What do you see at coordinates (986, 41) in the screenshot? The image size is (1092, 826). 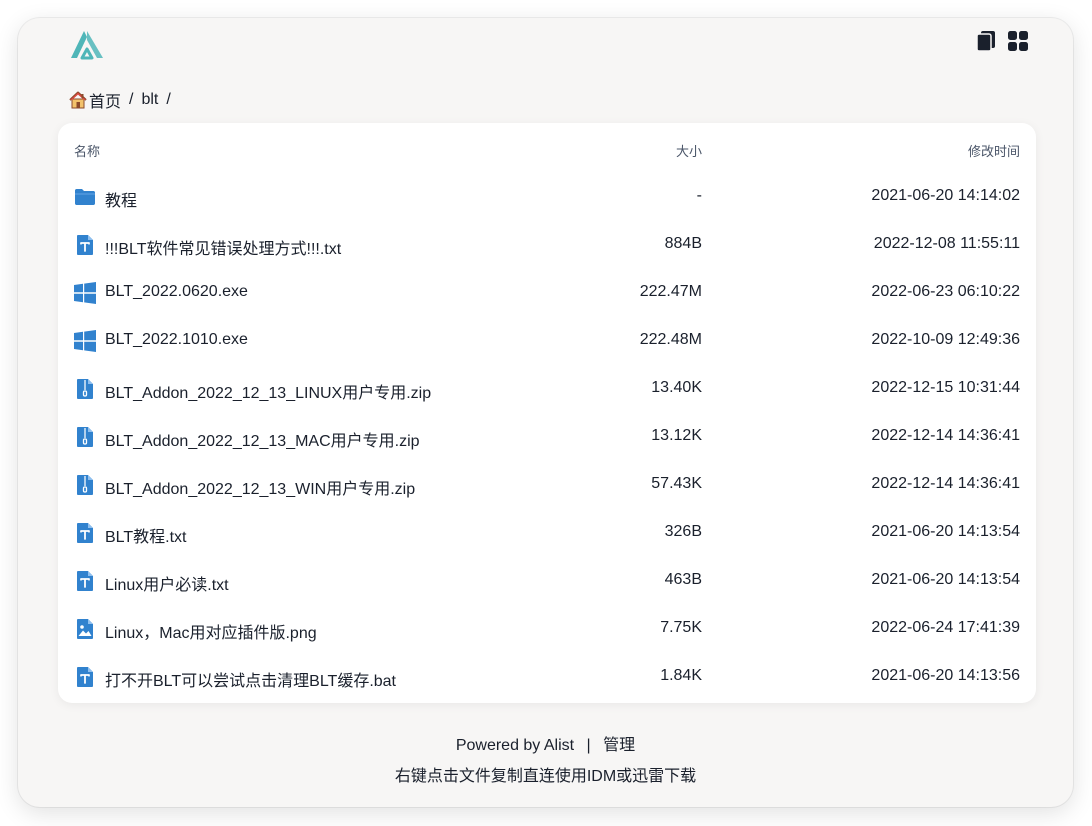 I see `copy-icon` at bounding box center [986, 41].